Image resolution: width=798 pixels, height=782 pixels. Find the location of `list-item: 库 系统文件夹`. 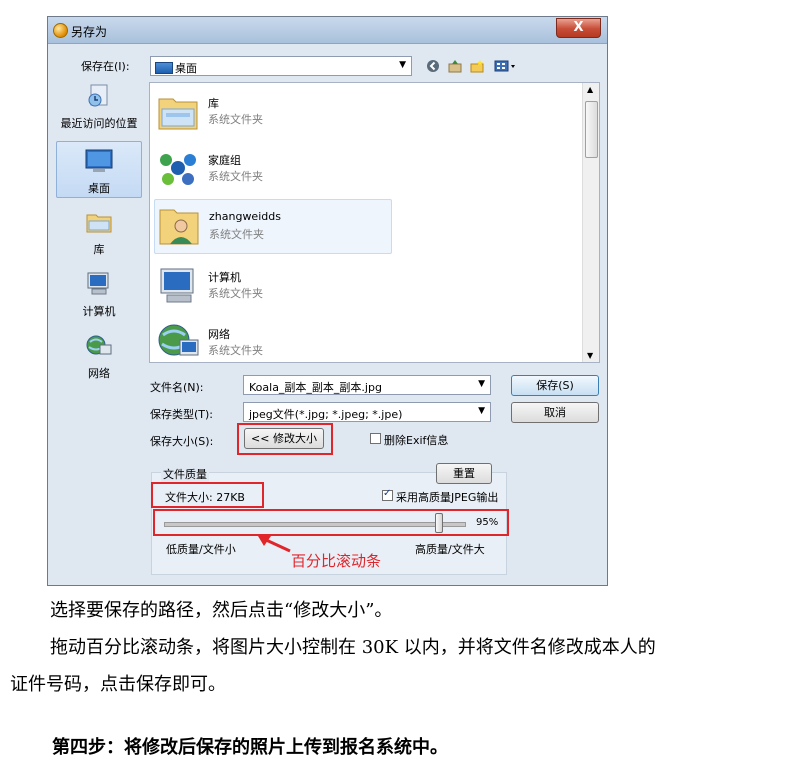

list-item: 库 系统文件夹 is located at coordinates (274, 111).